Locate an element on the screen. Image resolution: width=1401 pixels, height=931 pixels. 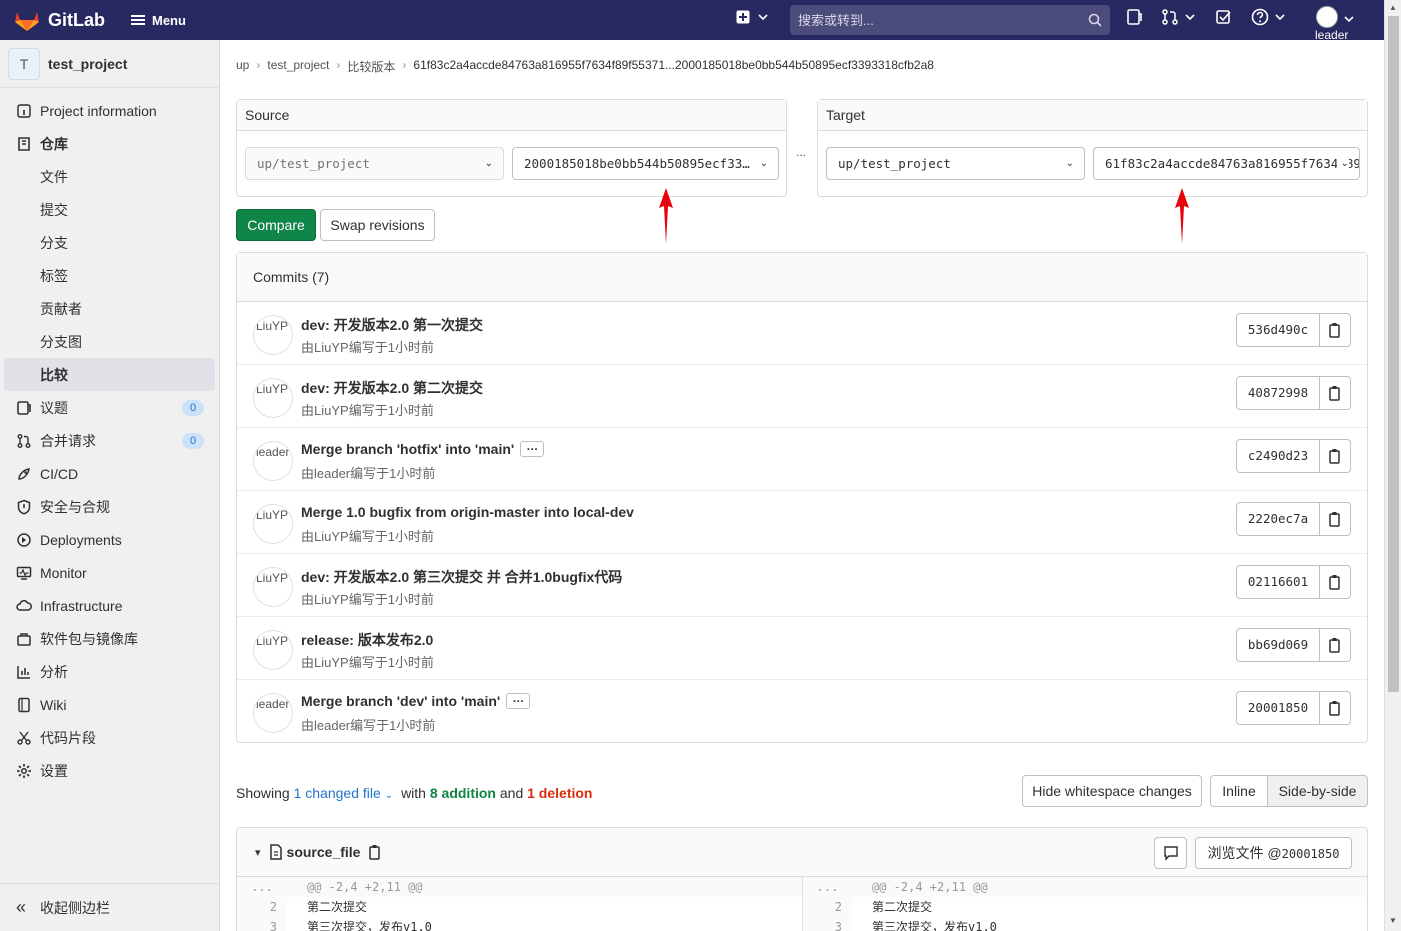
changed-files-dropdown: 1 changed file is located at coordinates (337, 793).